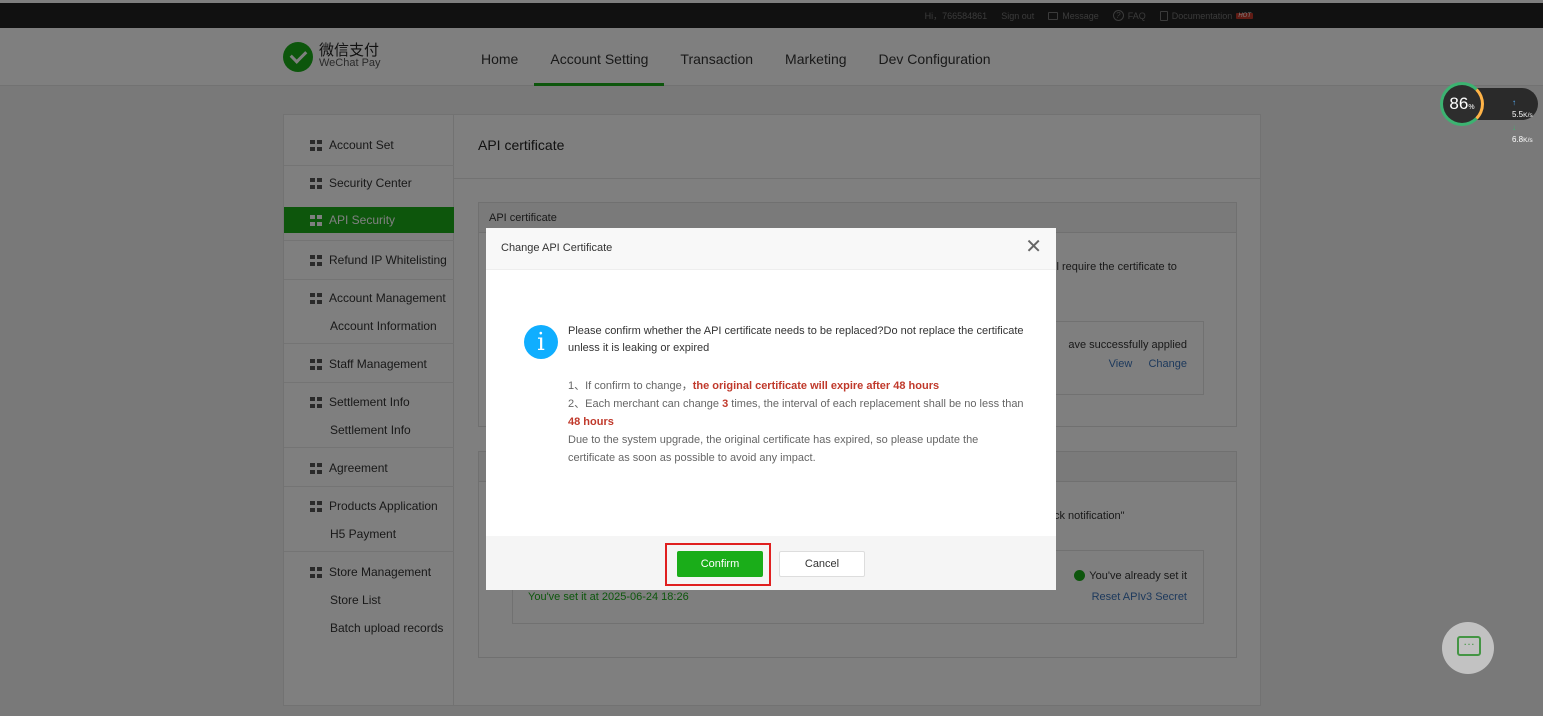 The width and height of the screenshot is (1543, 716). Describe the element at coordinates (822, 564) in the screenshot. I see `cancel-button: Cancel` at that location.